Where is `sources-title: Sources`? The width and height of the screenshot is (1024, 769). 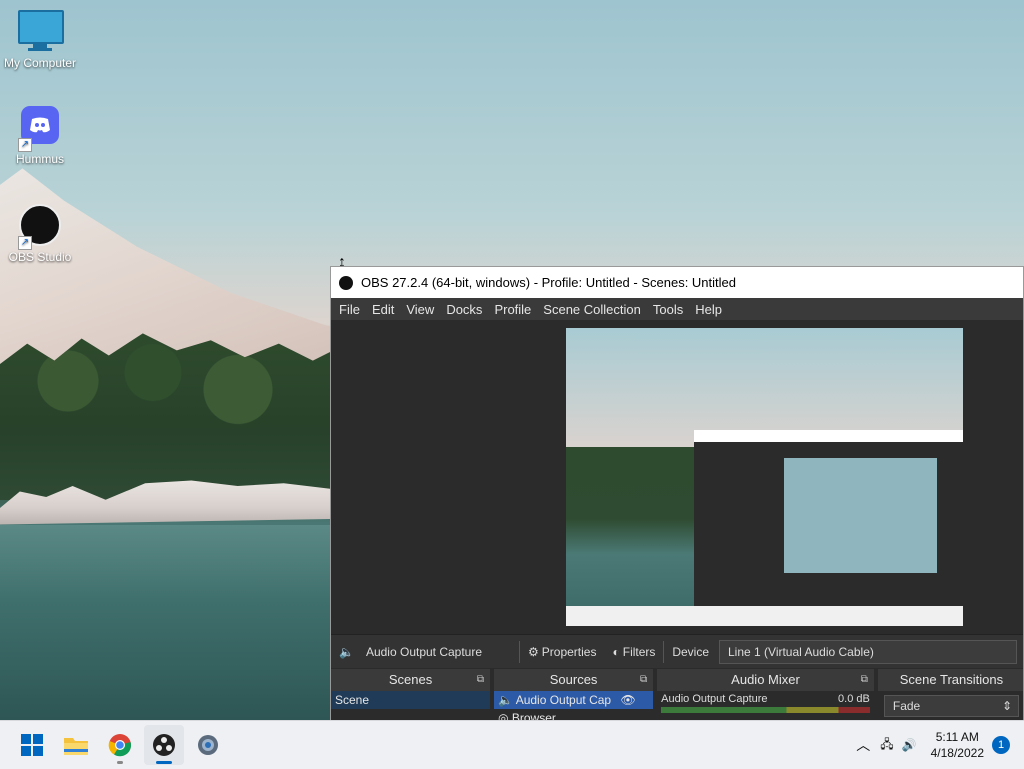 sources-title: Sources is located at coordinates (573, 679).